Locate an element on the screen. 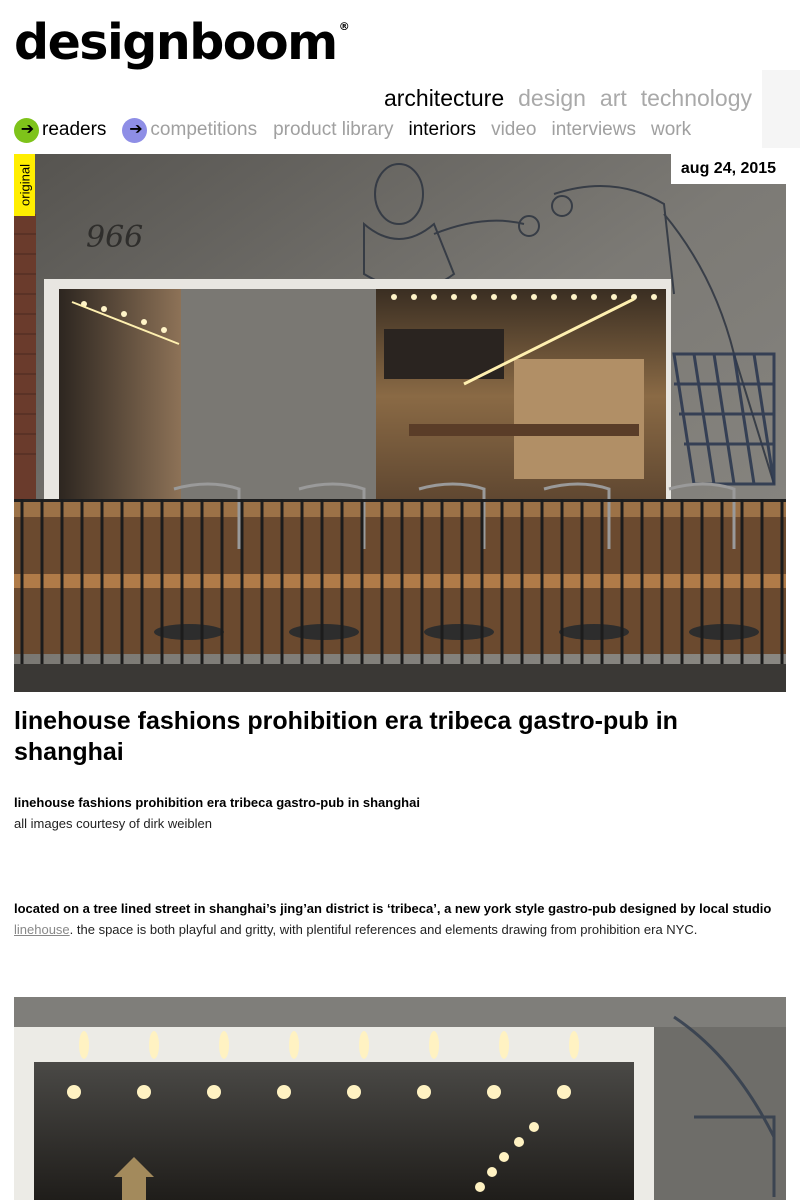  nav-interiors: interiors is located at coordinates (442, 130).